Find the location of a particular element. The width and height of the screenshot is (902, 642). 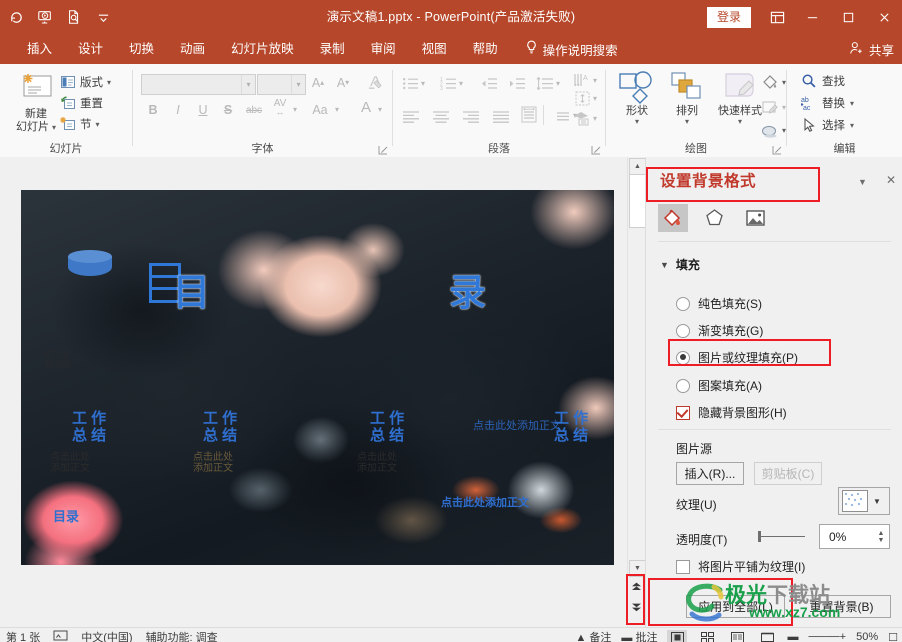

picture-tab is located at coordinates (755, 218).